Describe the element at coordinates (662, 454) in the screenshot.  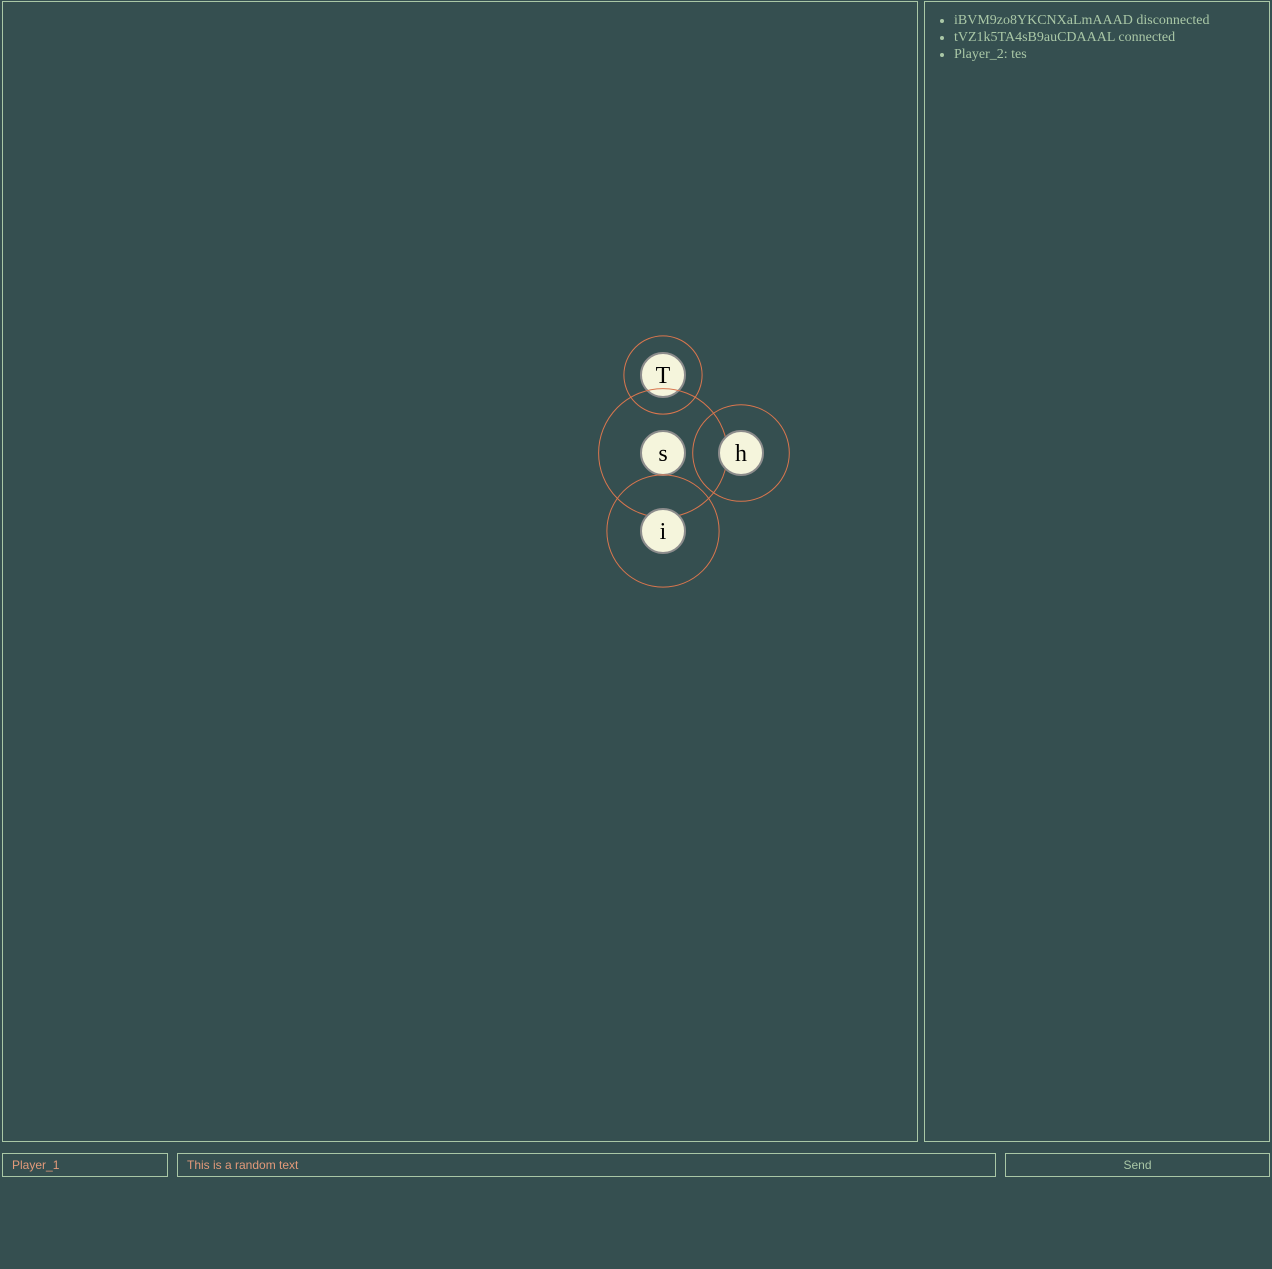
I see `tile-letter: s` at that location.